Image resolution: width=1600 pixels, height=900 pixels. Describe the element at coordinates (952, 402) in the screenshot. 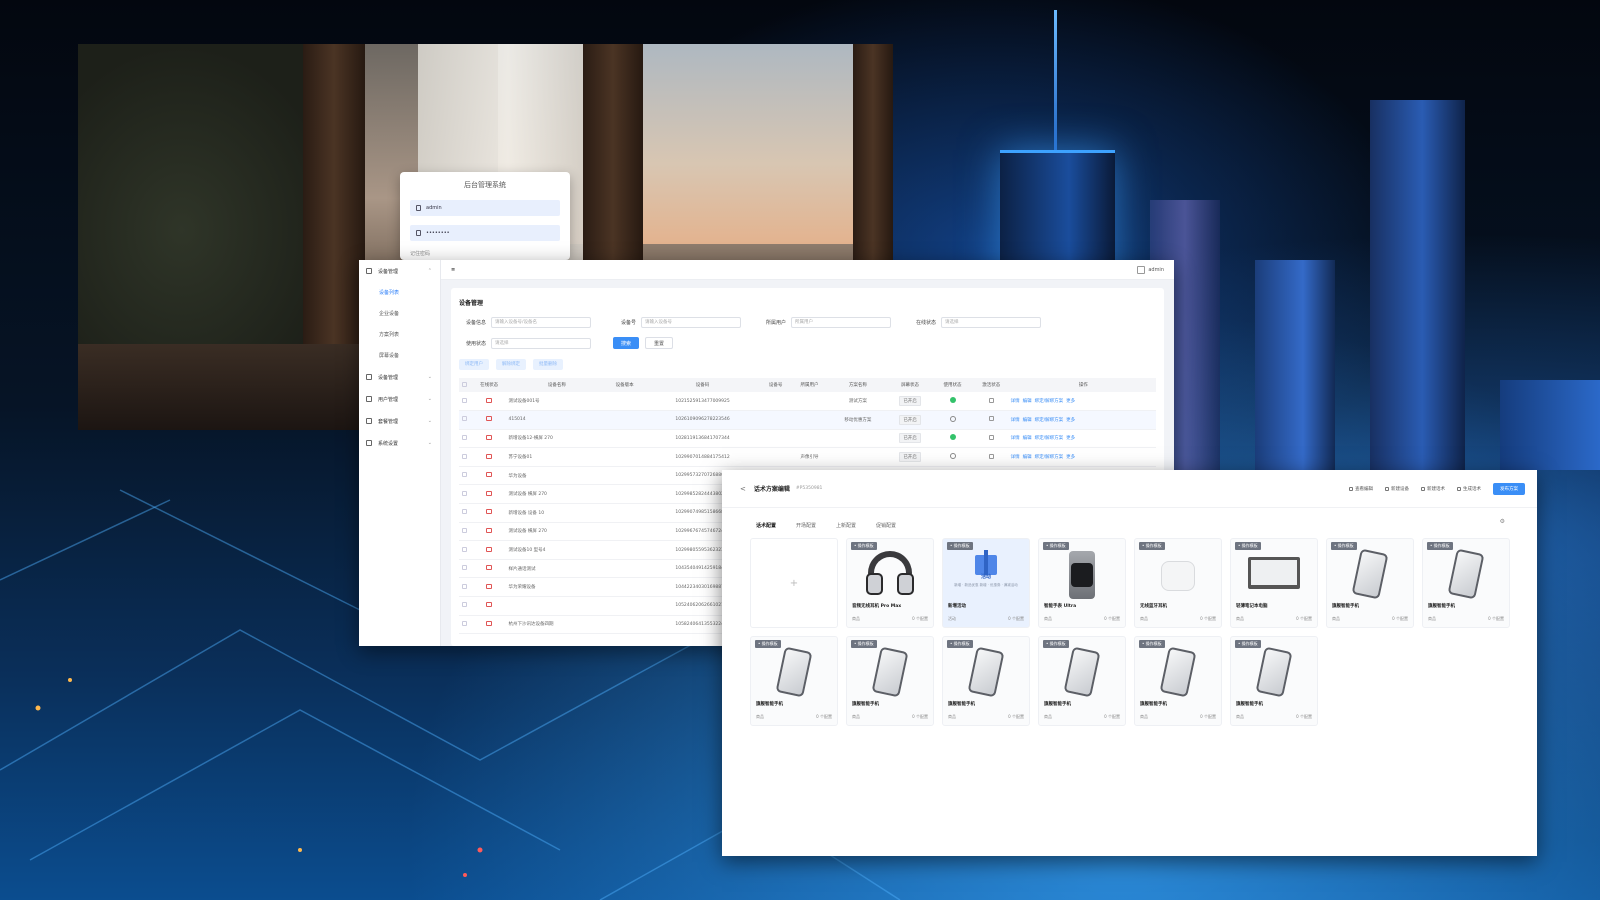

I see `usage-status-cell` at that location.